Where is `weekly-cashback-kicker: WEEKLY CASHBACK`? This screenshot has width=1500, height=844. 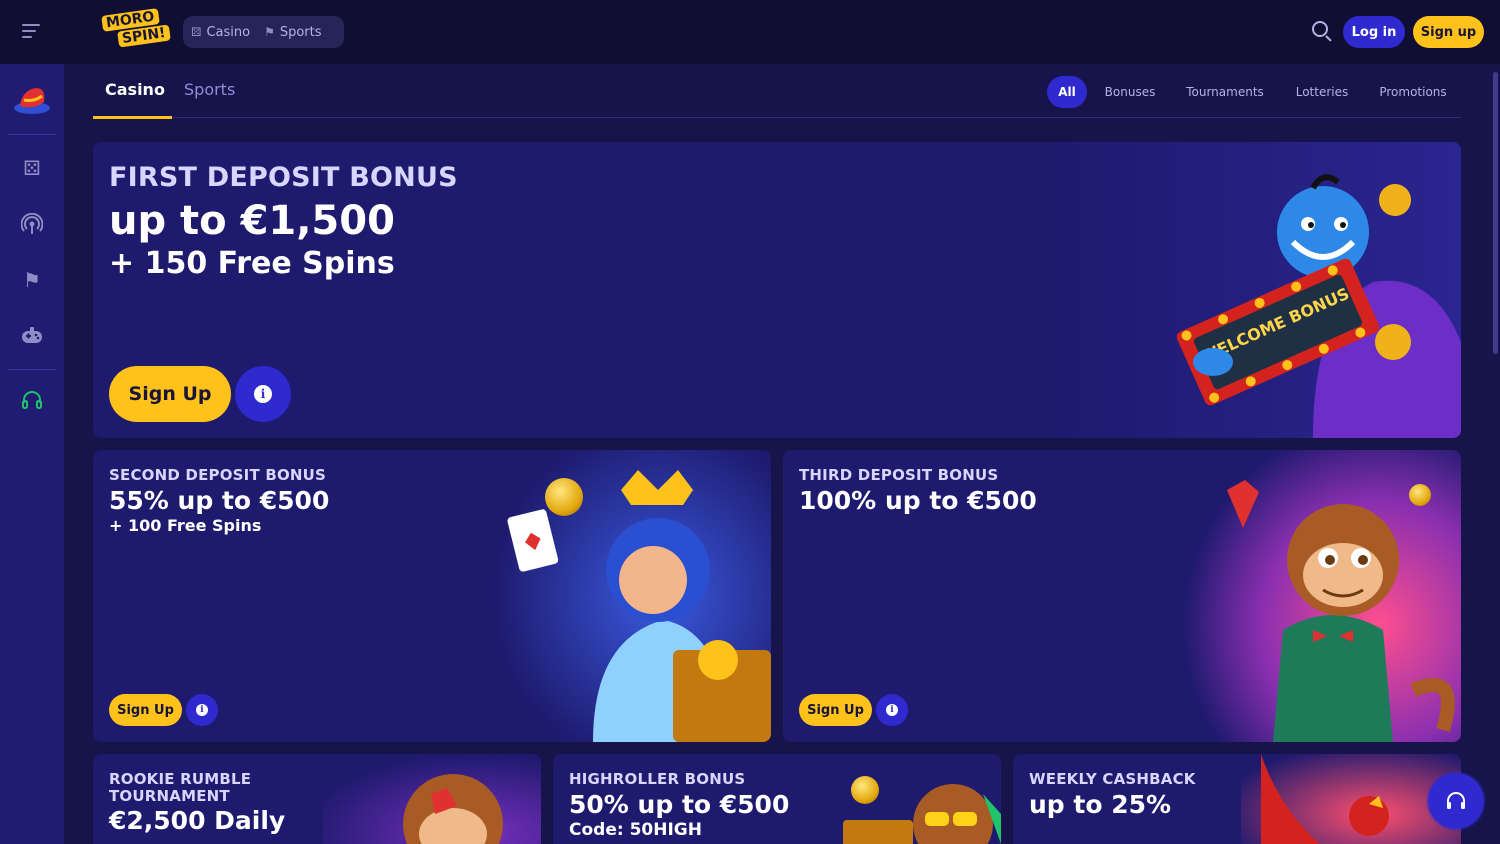
weekly-cashback-kicker: WEEKLY CASHBACK is located at coordinates (1112, 779).